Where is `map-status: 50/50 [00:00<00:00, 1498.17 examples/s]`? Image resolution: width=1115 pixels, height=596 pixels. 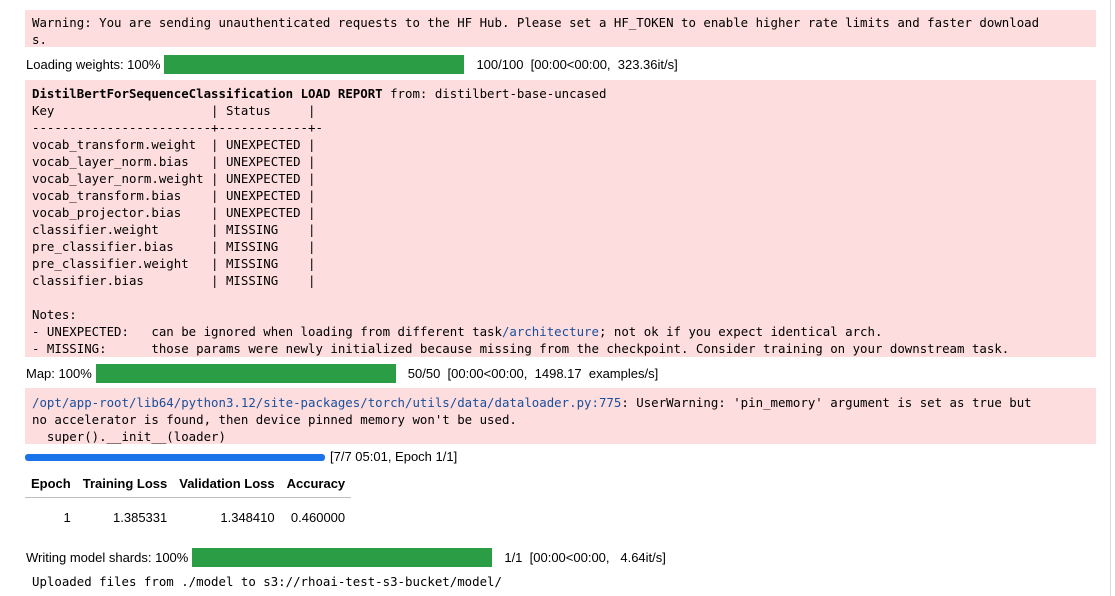
map-status: 50/50 [00:00<00:00, 1498.17 examples/s] is located at coordinates (533, 373).